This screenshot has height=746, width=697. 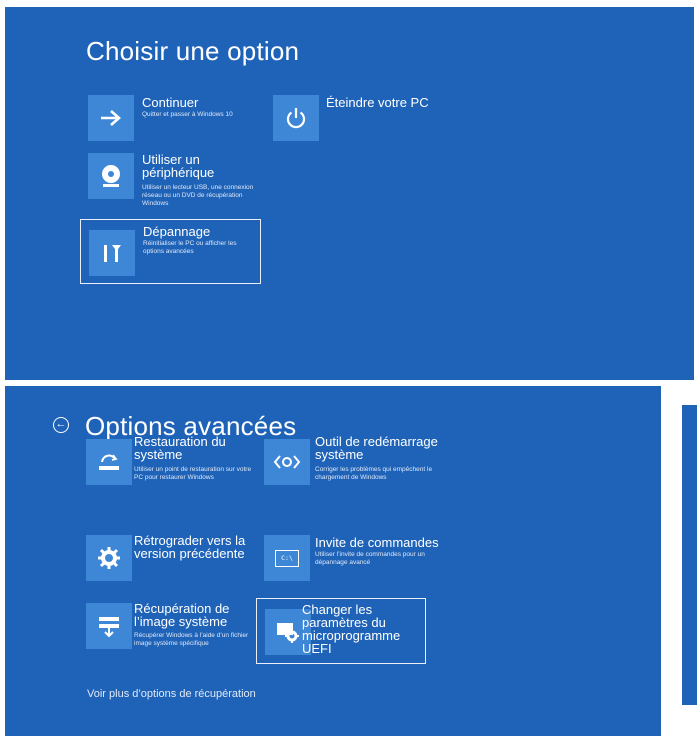 I want to click on disc-icon, so click(x=111, y=176).